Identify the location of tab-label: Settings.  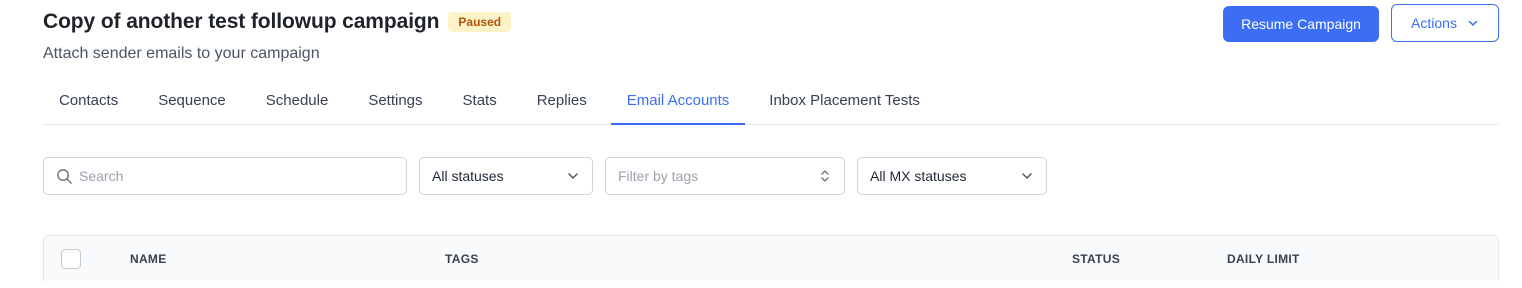
(395, 100).